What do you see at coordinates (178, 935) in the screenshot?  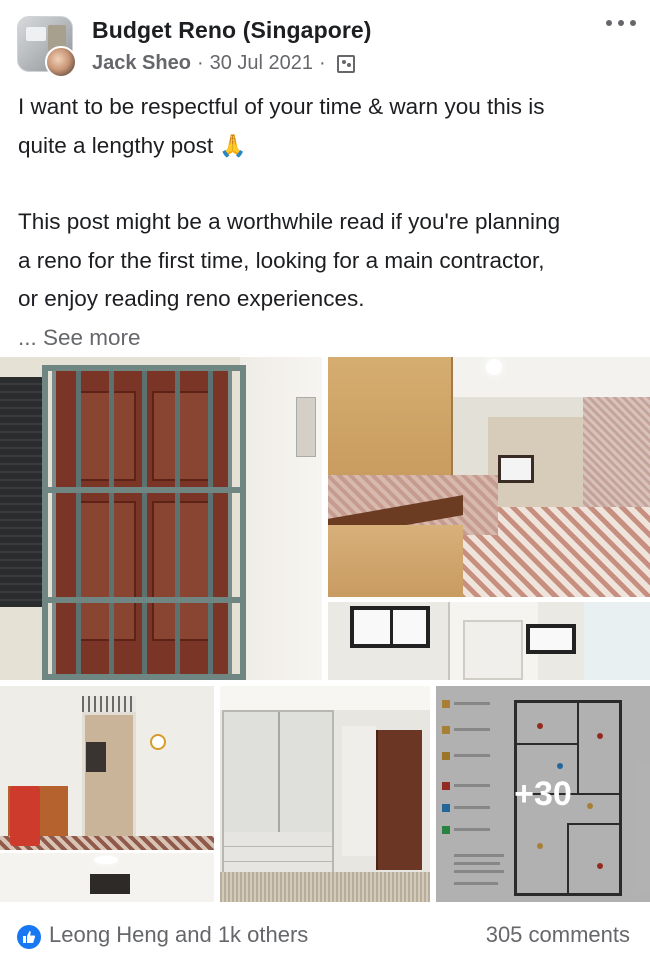 I see `reactions-summary: Leong Heng and 1k others` at bounding box center [178, 935].